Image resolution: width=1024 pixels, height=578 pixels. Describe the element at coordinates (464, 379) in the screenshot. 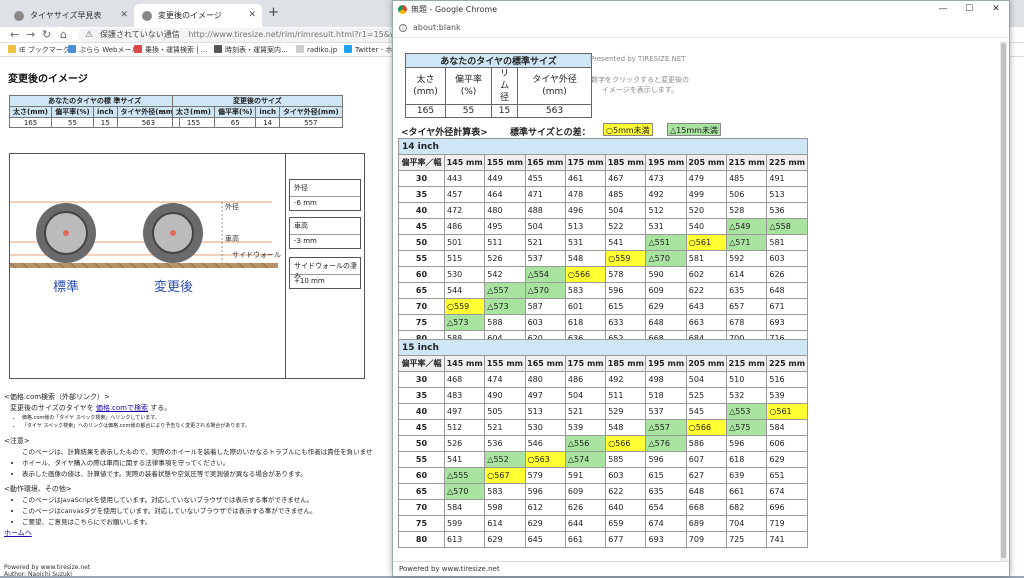

I see `diameter-cell: 468` at that location.